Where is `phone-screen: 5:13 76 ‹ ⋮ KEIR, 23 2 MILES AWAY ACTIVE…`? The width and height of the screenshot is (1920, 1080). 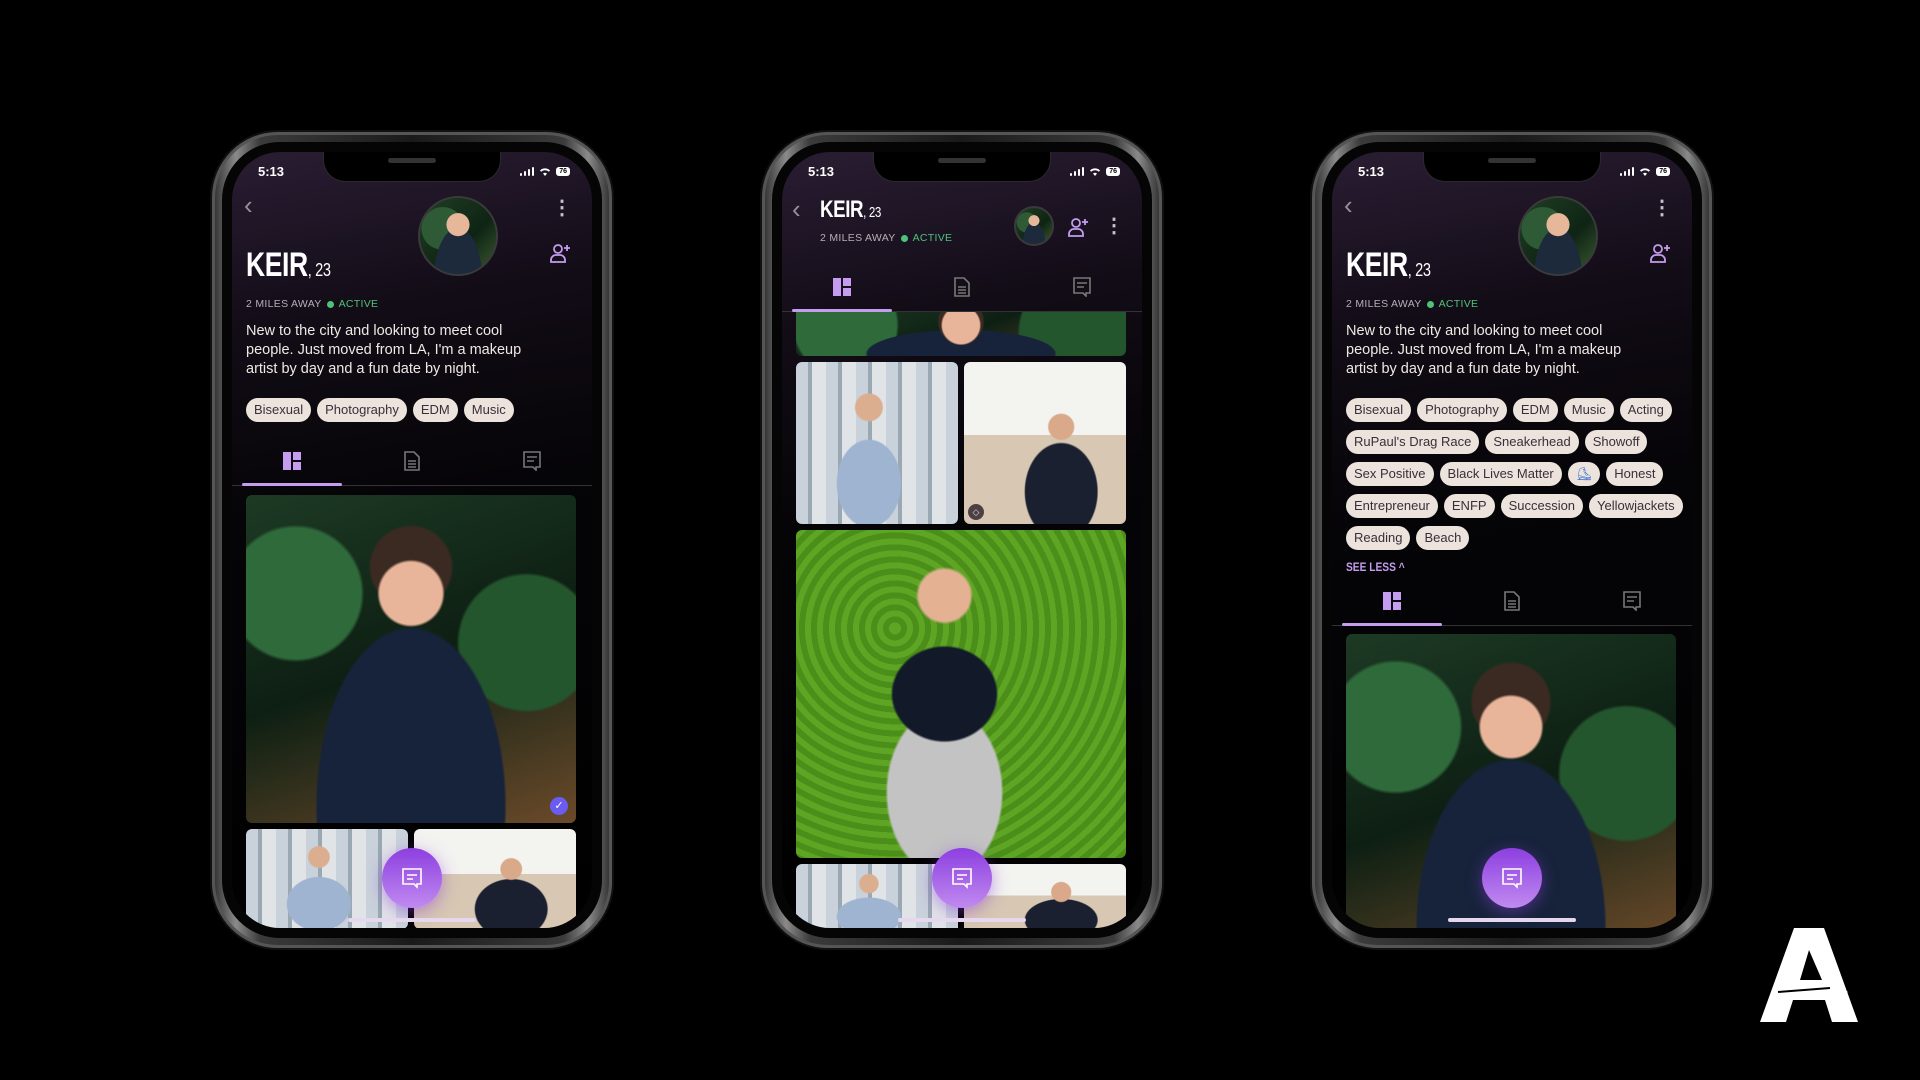
phone-screen: 5:13 76 ‹ ⋮ KEIR, 23 2 MILES AWAY ACTIVE… is located at coordinates (412, 540).